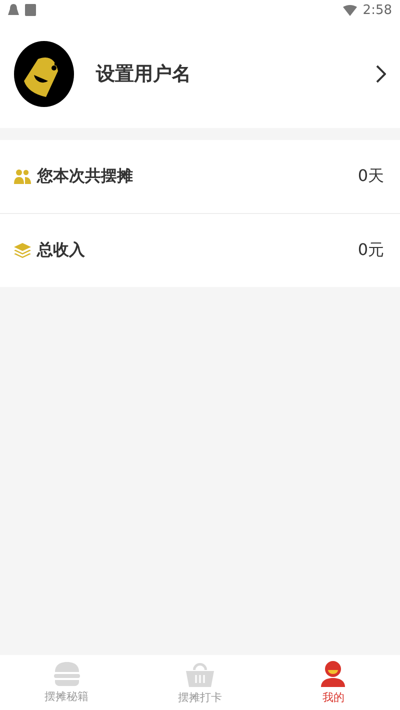 This screenshot has width=400, height=710. What do you see at coordinates (66, 674) in the screenshot?
I see `burger-icon` at bounding box center [66, 674].